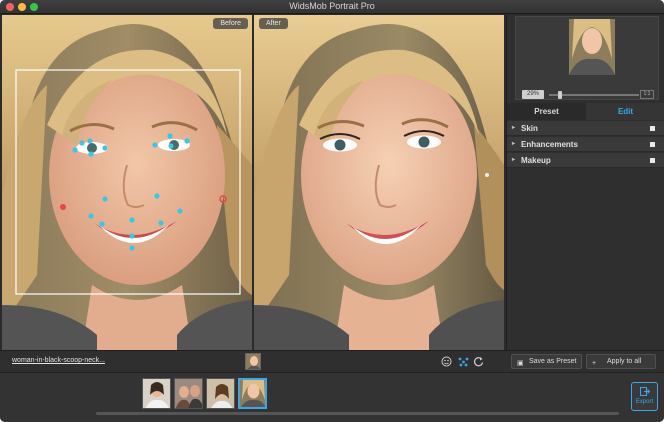 The height and width of the screenshot is (422, 664). I want to click on save-as-preset-button: ▣ Save as Preset, so click(546, 361).